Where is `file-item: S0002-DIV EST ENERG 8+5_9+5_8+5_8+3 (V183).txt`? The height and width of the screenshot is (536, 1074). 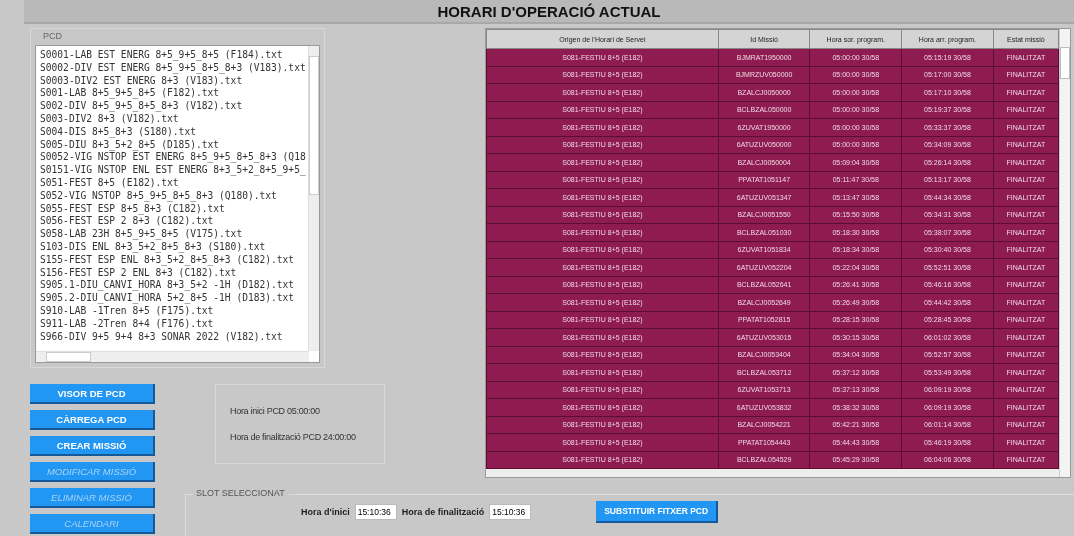
file-item: S0002-DIV EST ENERG 8+5_9+5_8+5_8+3 (V183).txt is located at coordinates (174, 68).